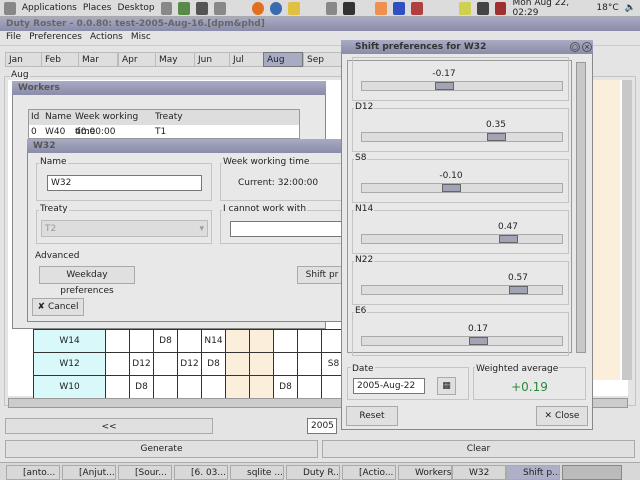 This screenshot has width=640, height=480. Describe the element at coordinates (417, 8) in the screenshot. I see `clock-app-icon` at that location.